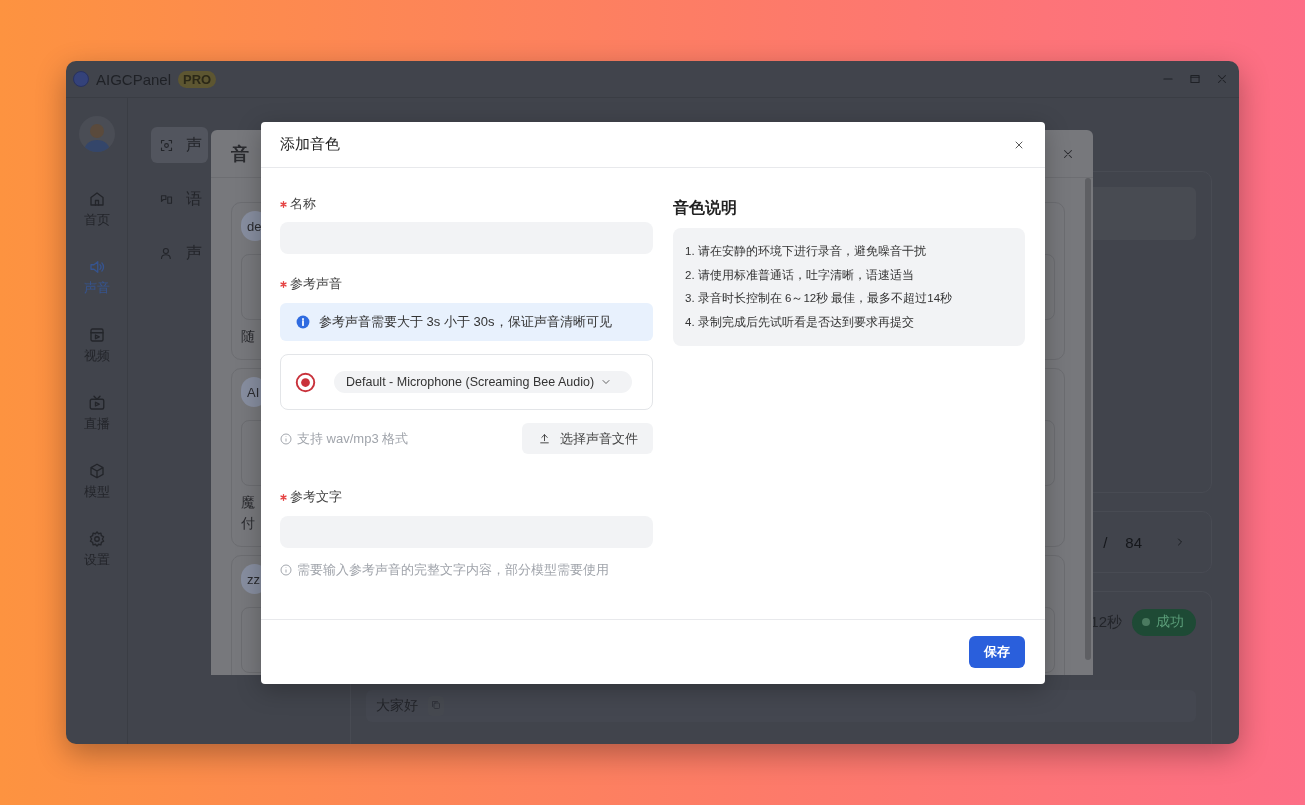 This screenshot has height=805, width=1305. Describe the element at coordinates (166, 145) in the screenshot. I see `scan-icon` at that location.